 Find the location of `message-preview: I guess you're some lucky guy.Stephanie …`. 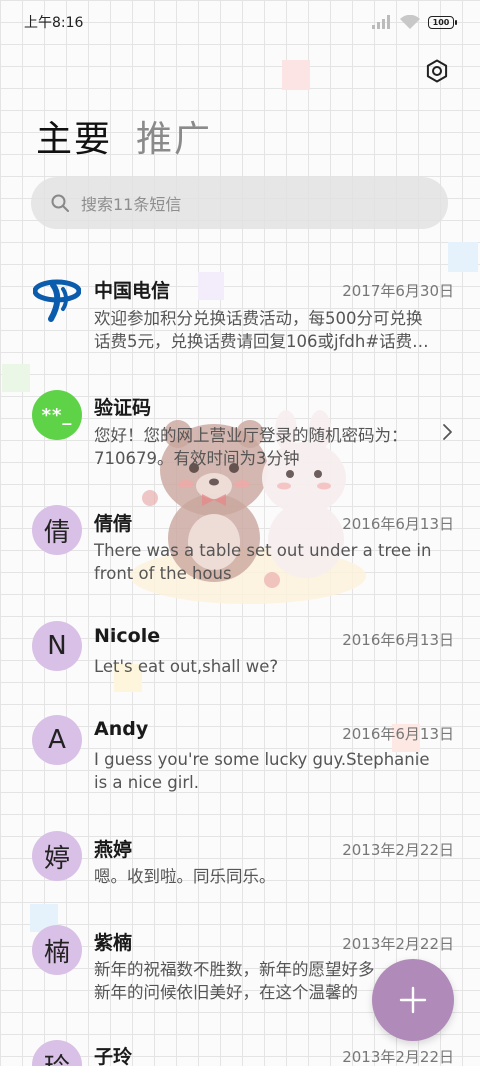

message-preview: I guess you're some lucky guy.Stephanie … is located at coordinates (270, 771).